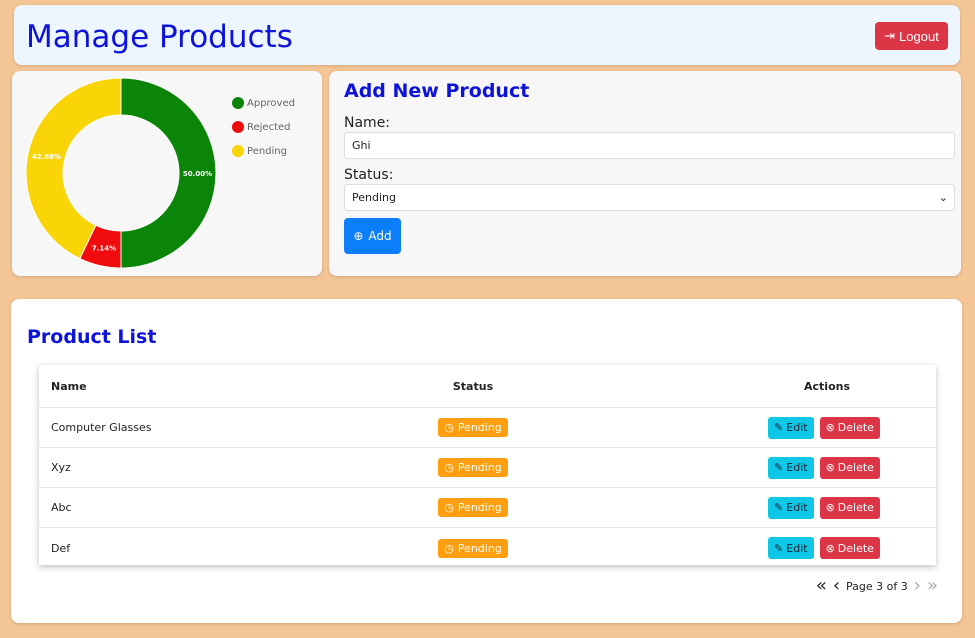 This screenshot has height=638, width=975. I want to click on chart-legend: Approved Rejected Pending, so click(263, 127).